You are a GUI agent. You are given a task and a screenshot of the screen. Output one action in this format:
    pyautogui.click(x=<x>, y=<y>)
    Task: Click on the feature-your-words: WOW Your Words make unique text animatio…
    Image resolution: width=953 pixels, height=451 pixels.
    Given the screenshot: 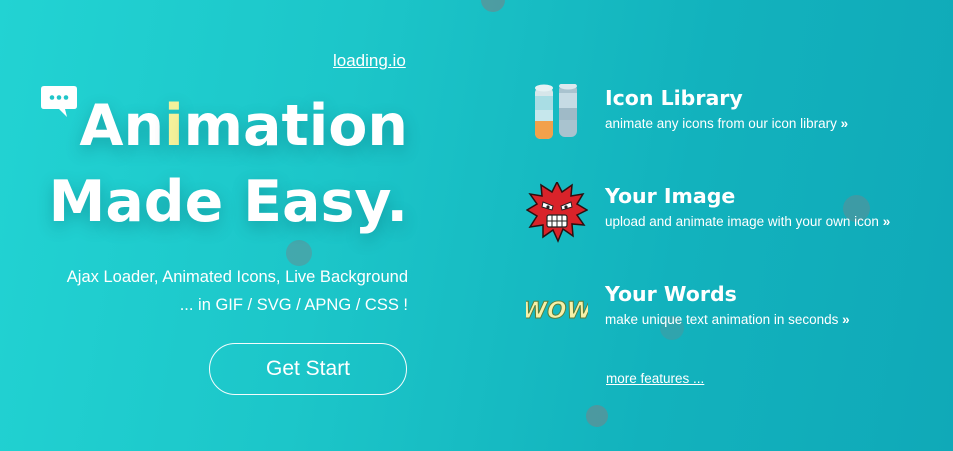 What is the action you would take?
    pyautogui.click(x=722, y=312)
    